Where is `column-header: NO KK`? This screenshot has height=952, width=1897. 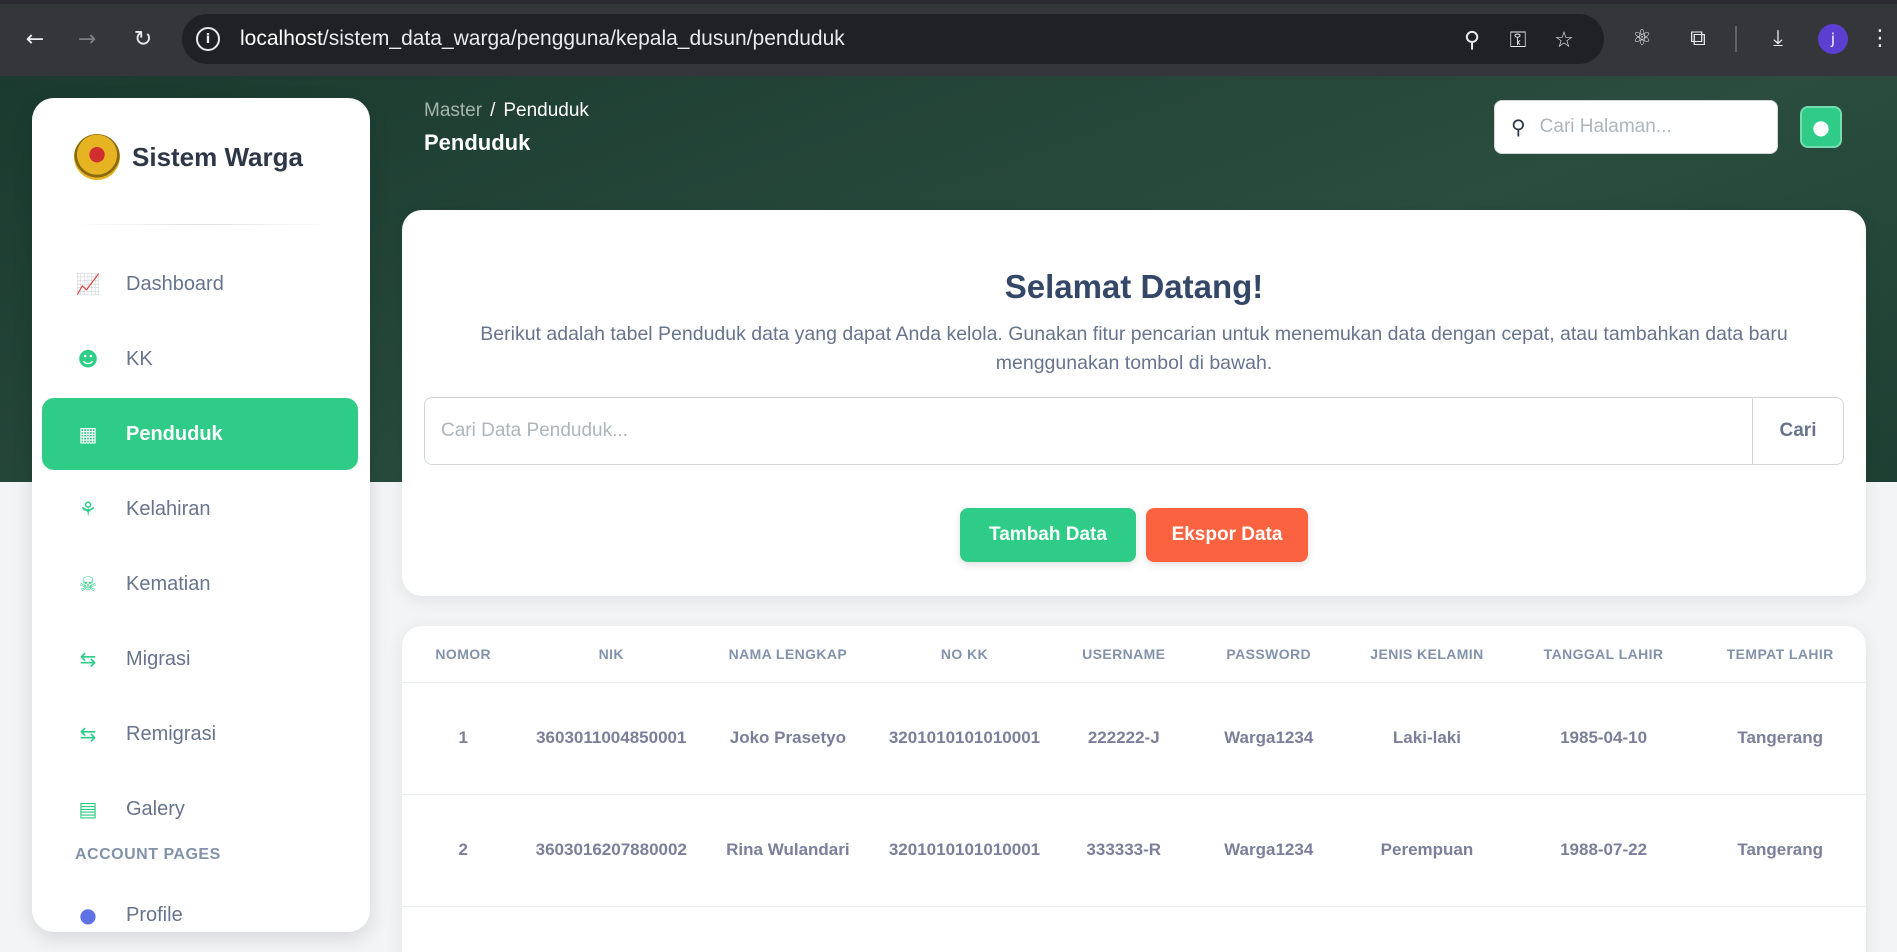
column-header: NO KK is located at coordinates (964, 654).